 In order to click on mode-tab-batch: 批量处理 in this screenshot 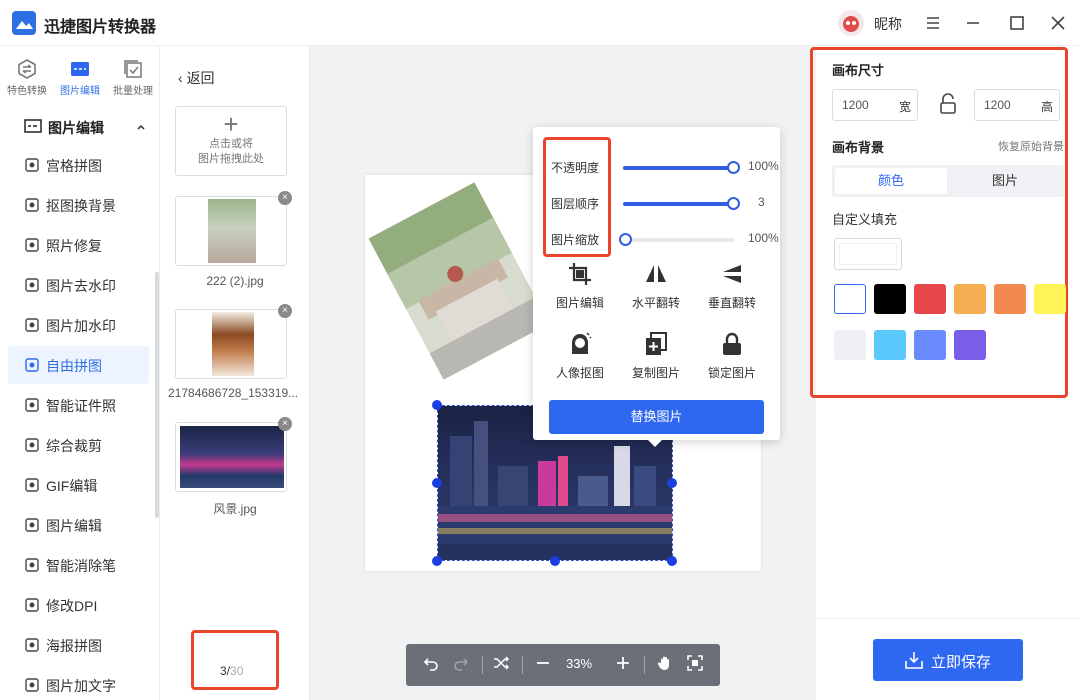, I will do `click(133, 79)`.